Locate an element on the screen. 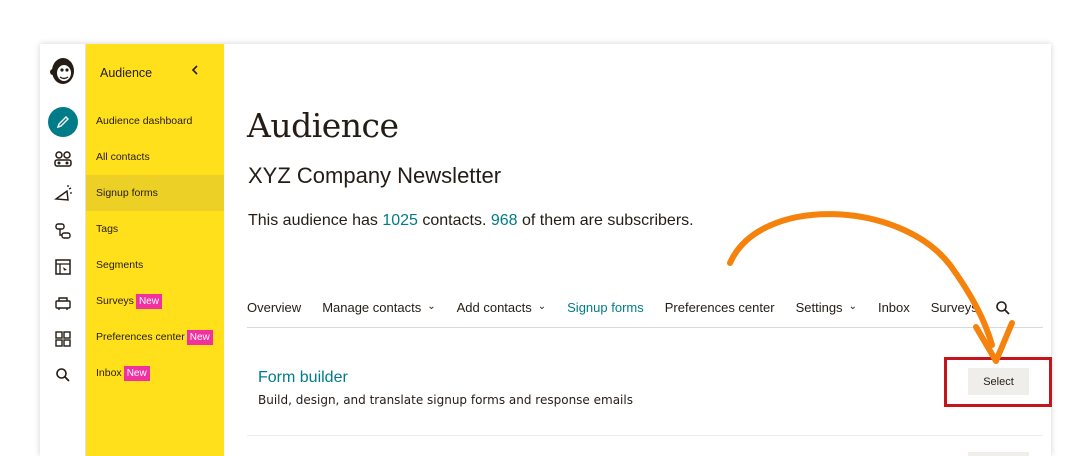  integrations-icon is located at coordinates (63, 303).